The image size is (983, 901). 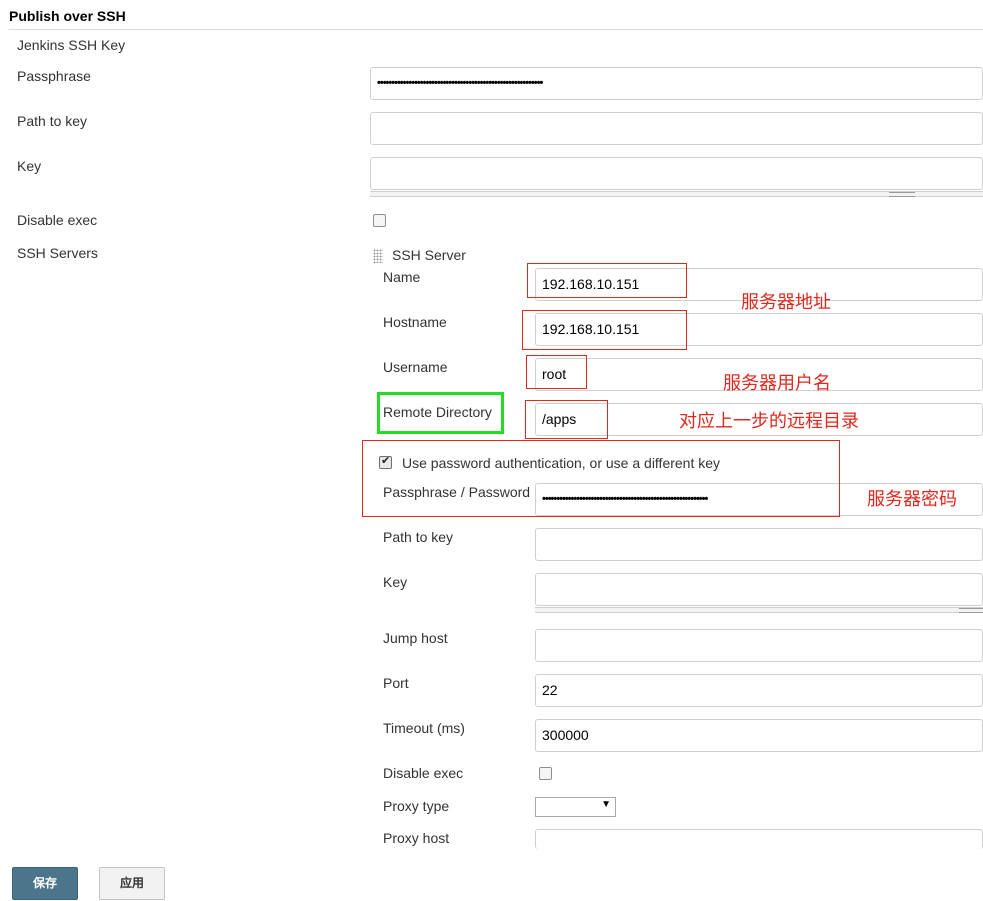 I want to click on hostname-label: Hostname, so click(x=415, y=322).